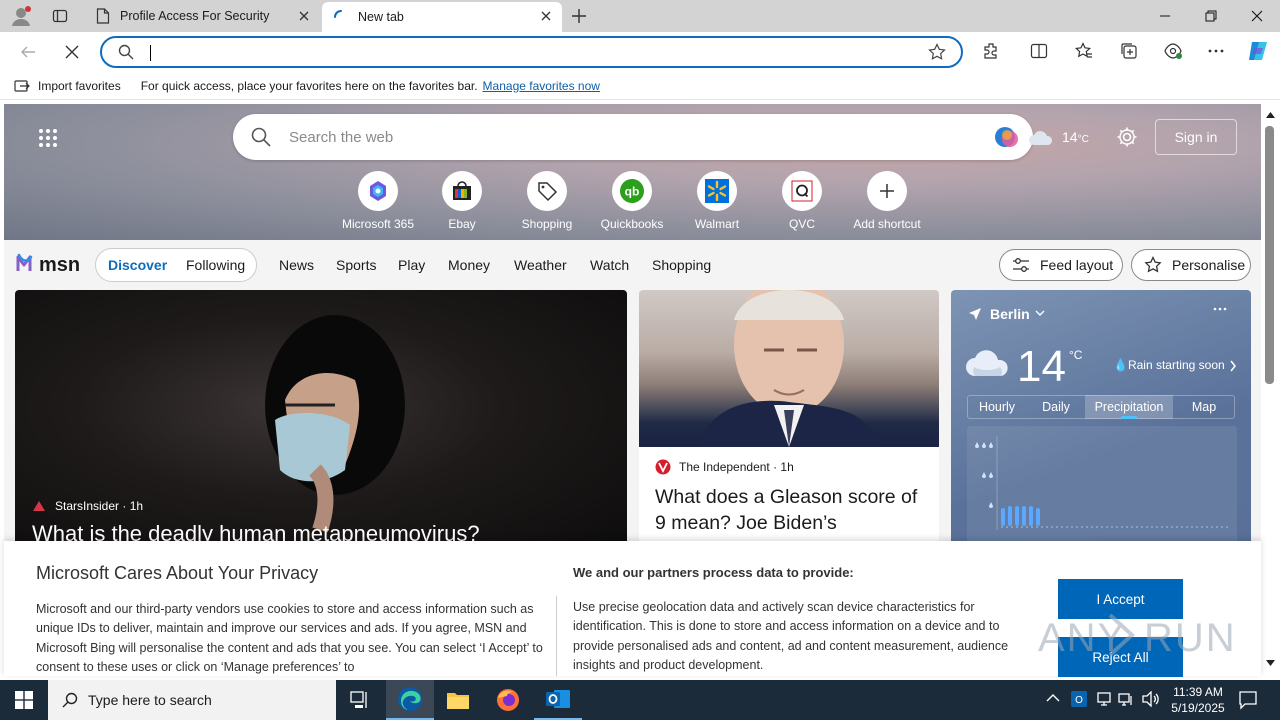 The height and width of the screenshot is (720, 1280). I want to click on nav-play: Play, so click(411, 265).